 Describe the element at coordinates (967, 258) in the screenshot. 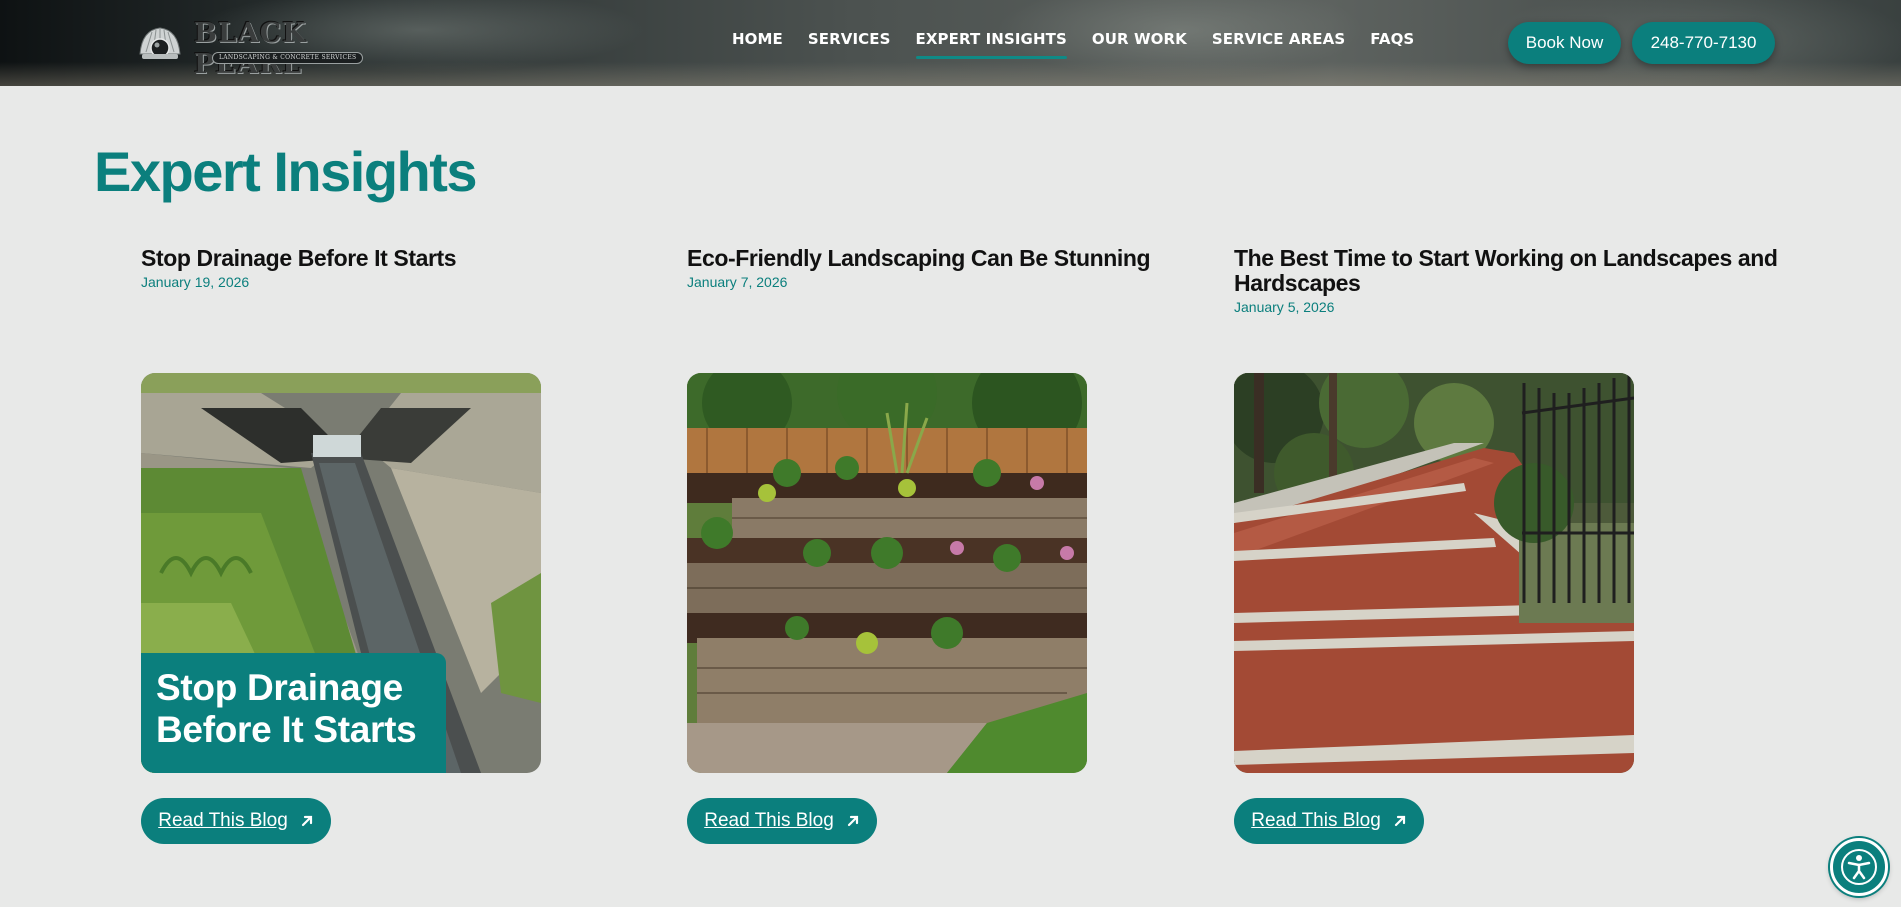

I see `post-title: Eco-Friendly Landscaping Can Be Stunning` at that location.